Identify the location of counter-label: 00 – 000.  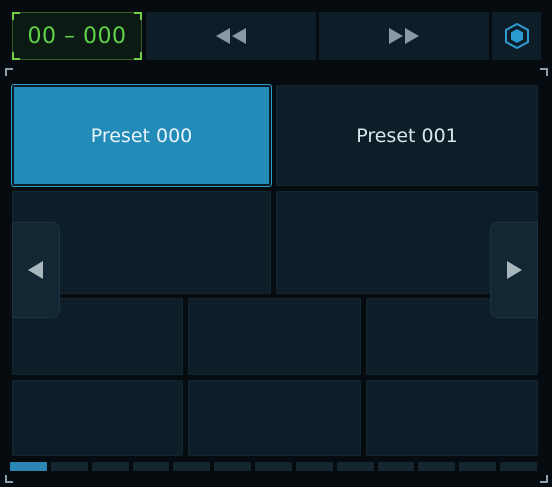
(77, 36).